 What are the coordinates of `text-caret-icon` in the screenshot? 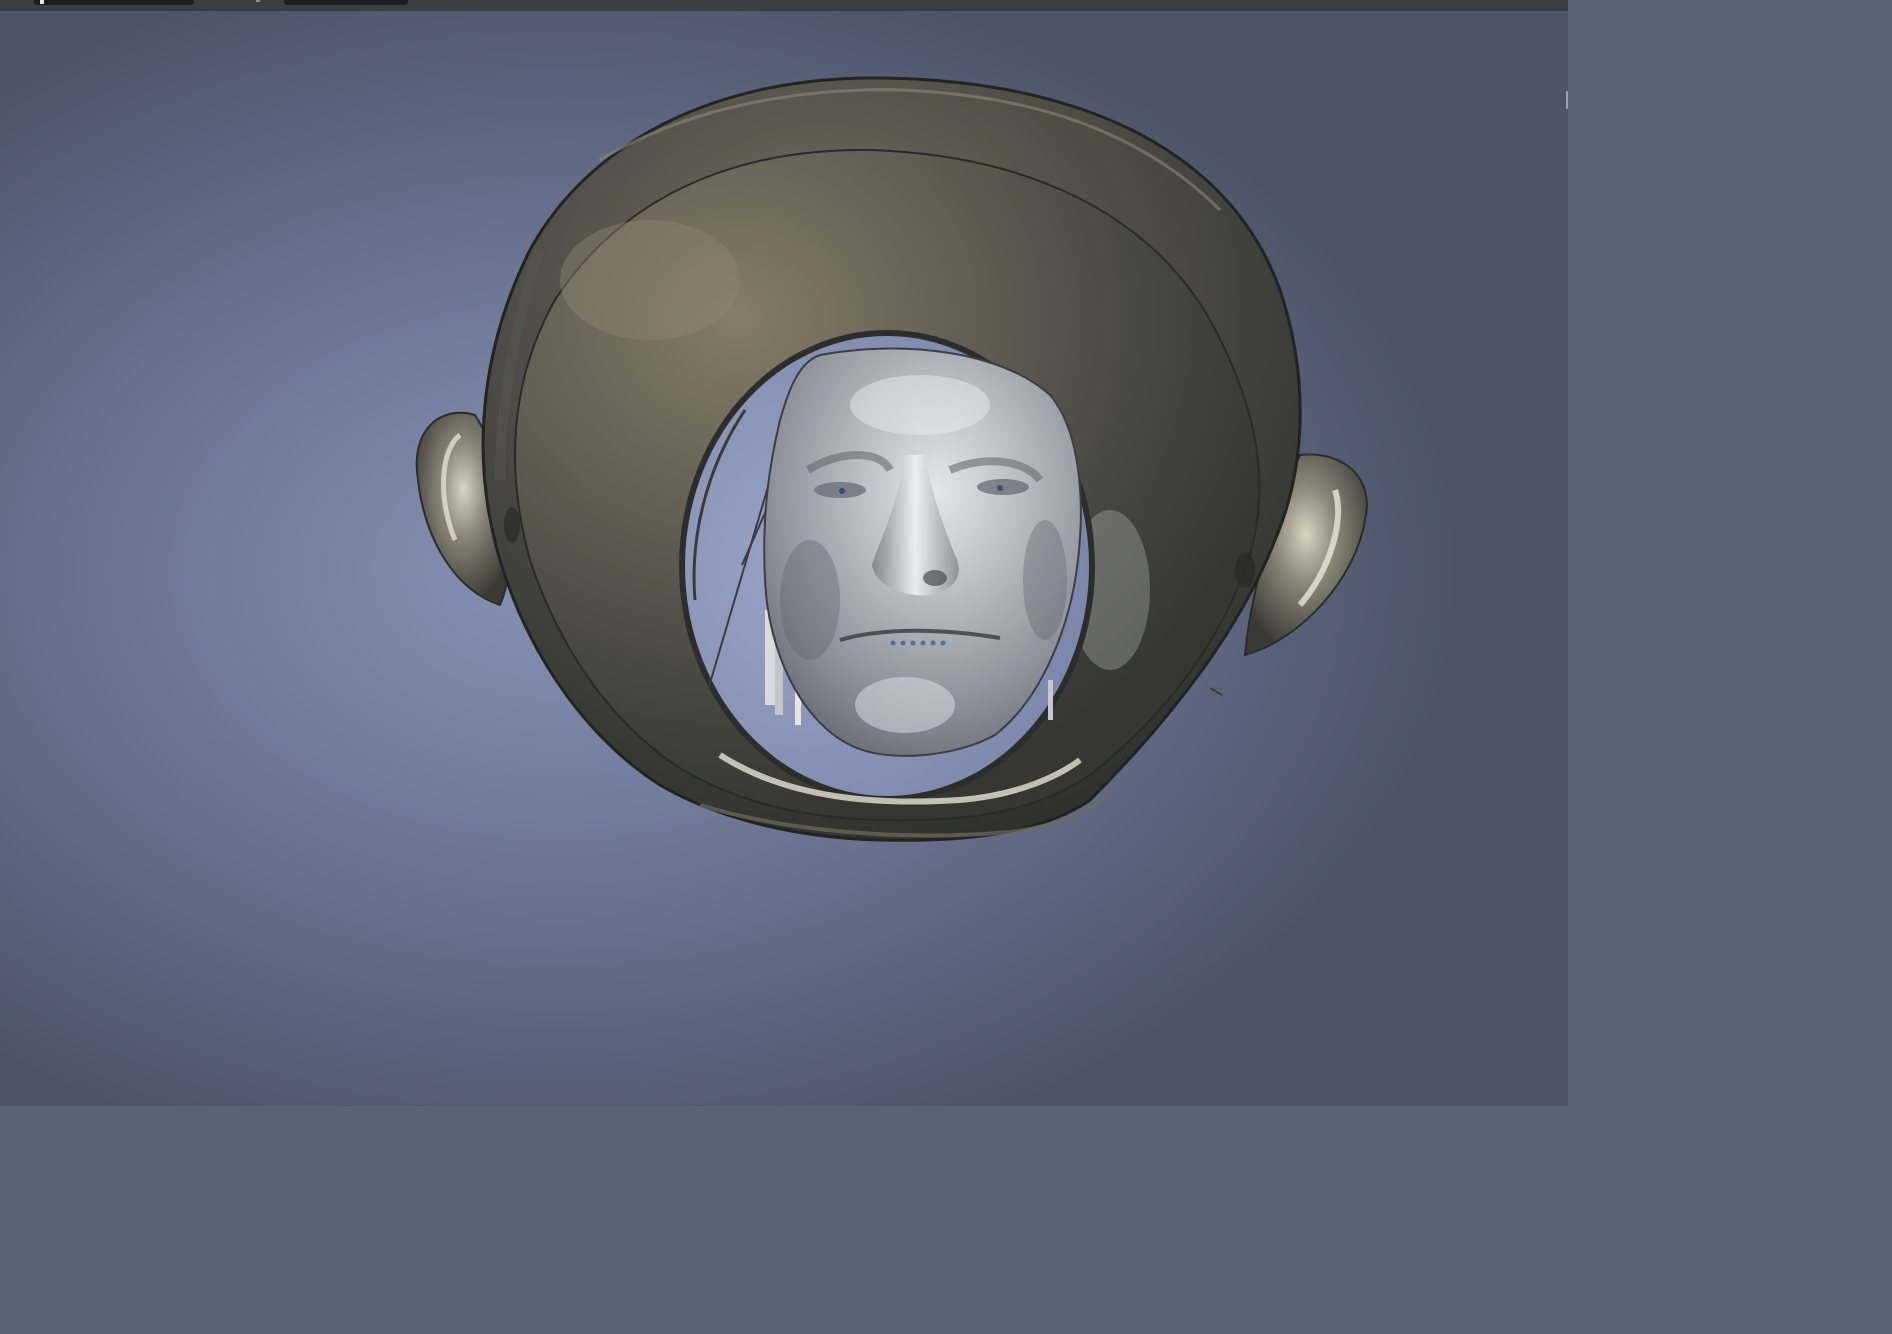 It's located at (42, 2).